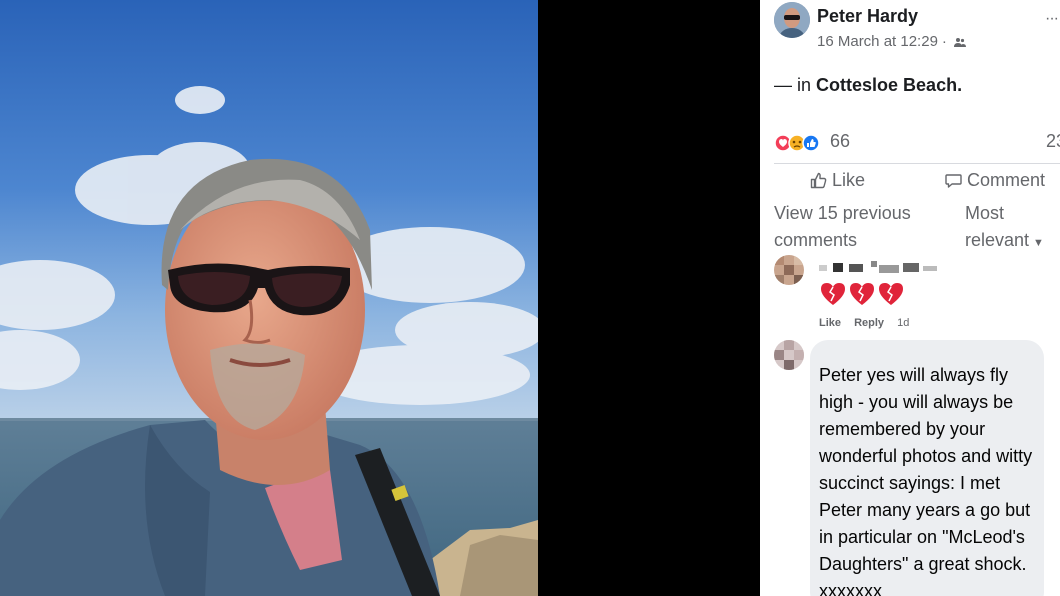 The image size is (1060, 596). I want to click on author-avatar, so click(792, 20).